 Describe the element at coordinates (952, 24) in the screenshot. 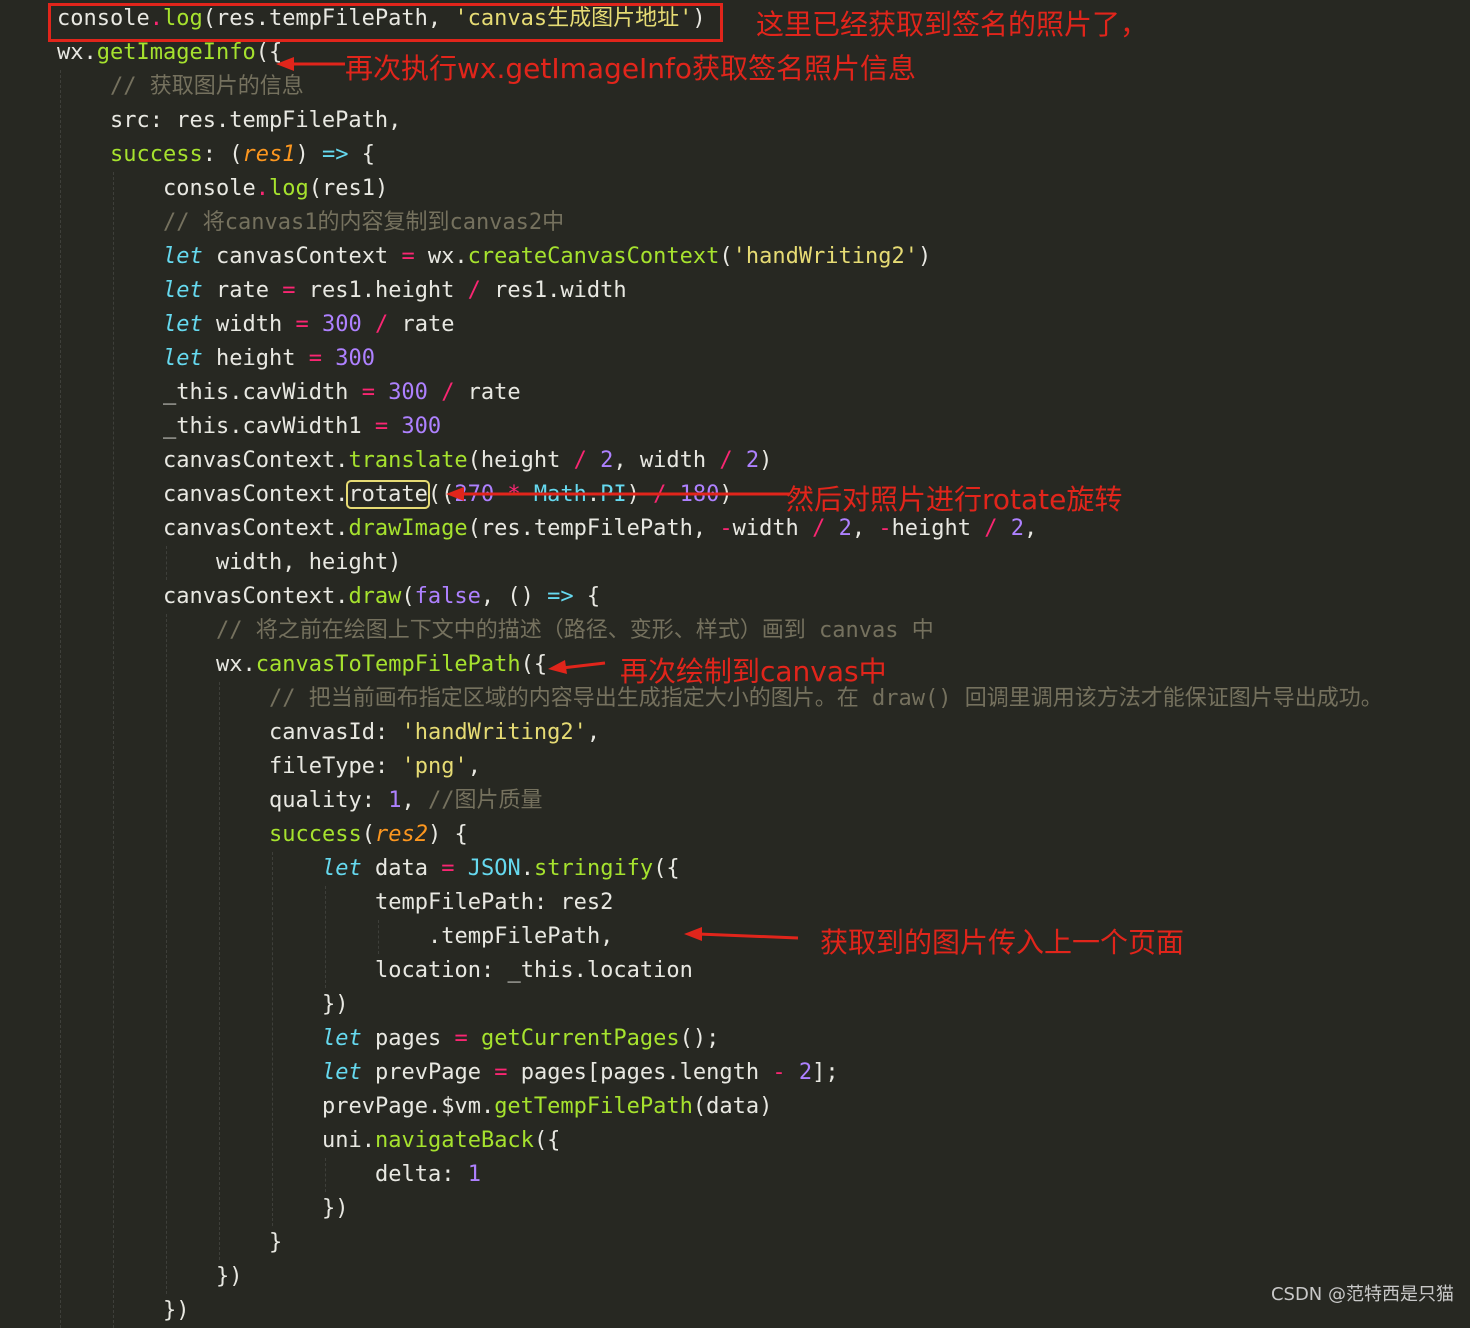

I see `annotation-signature-obtained: 这里已经获取到签名的照片了，` at that location.